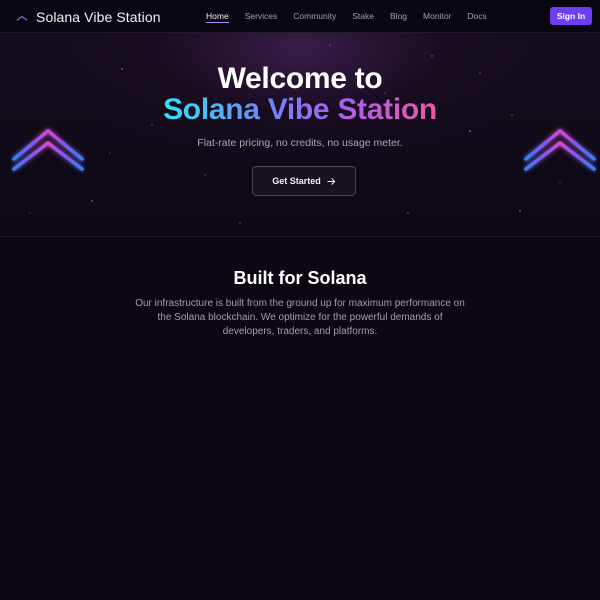  What do you see at coordinates (476, 17) in the screenshot?
I see `nav-link-docs: Docs` at bounding box center [476, 17].